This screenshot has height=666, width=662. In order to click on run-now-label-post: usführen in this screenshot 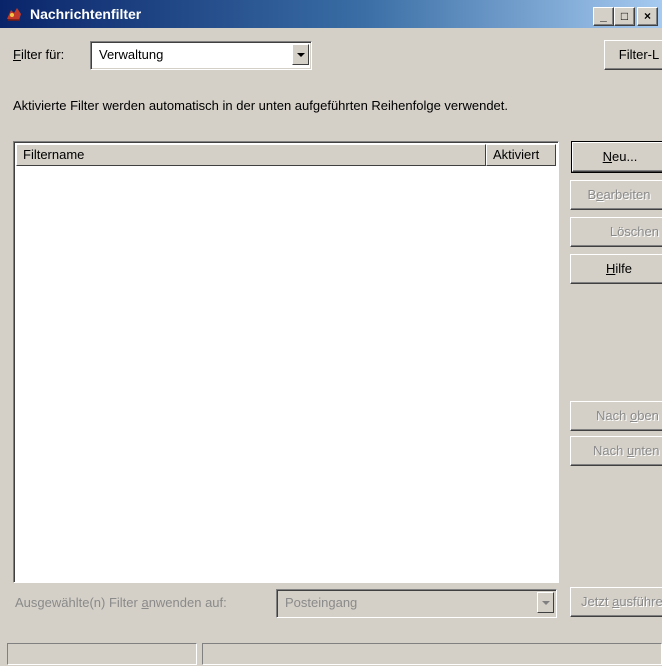, I will do `click(640, 601)`.